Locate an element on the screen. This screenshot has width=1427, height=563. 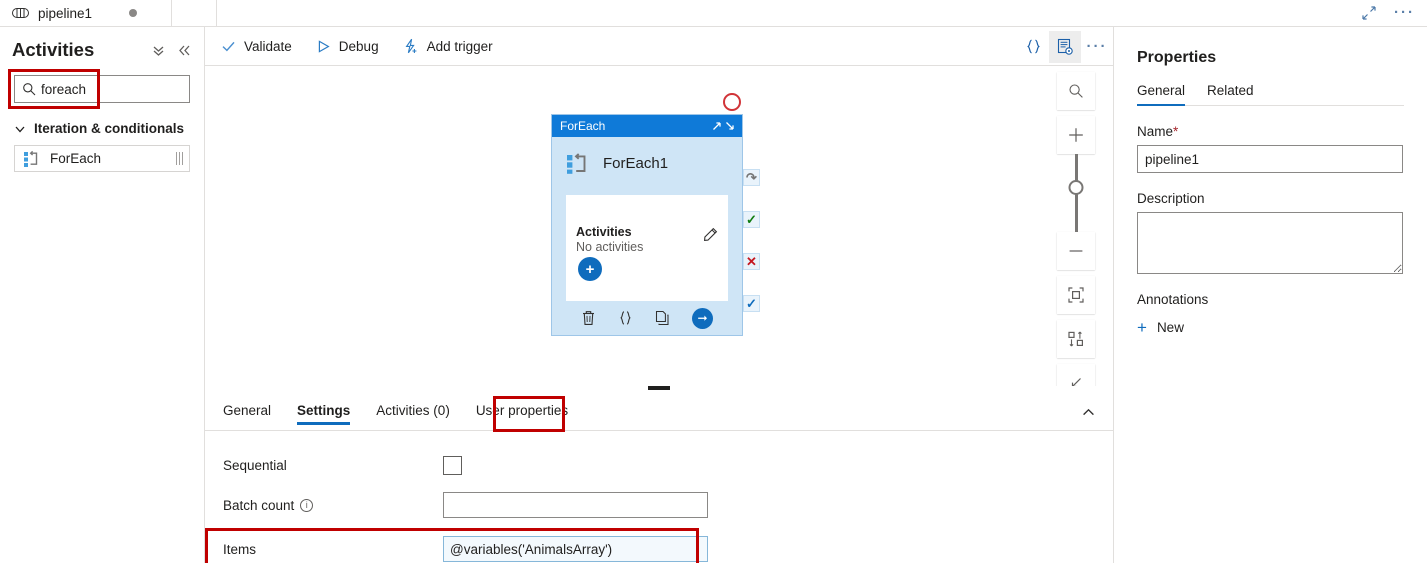
success-port-icon: ✓ is located at coordinates (751, 219).